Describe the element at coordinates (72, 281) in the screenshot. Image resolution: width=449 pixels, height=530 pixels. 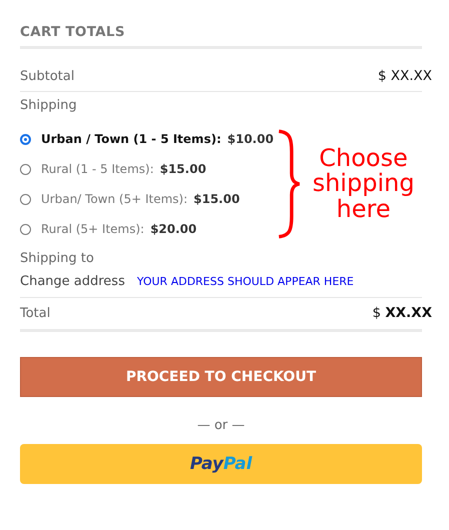
I see `change-address-link: Change address` at that location.